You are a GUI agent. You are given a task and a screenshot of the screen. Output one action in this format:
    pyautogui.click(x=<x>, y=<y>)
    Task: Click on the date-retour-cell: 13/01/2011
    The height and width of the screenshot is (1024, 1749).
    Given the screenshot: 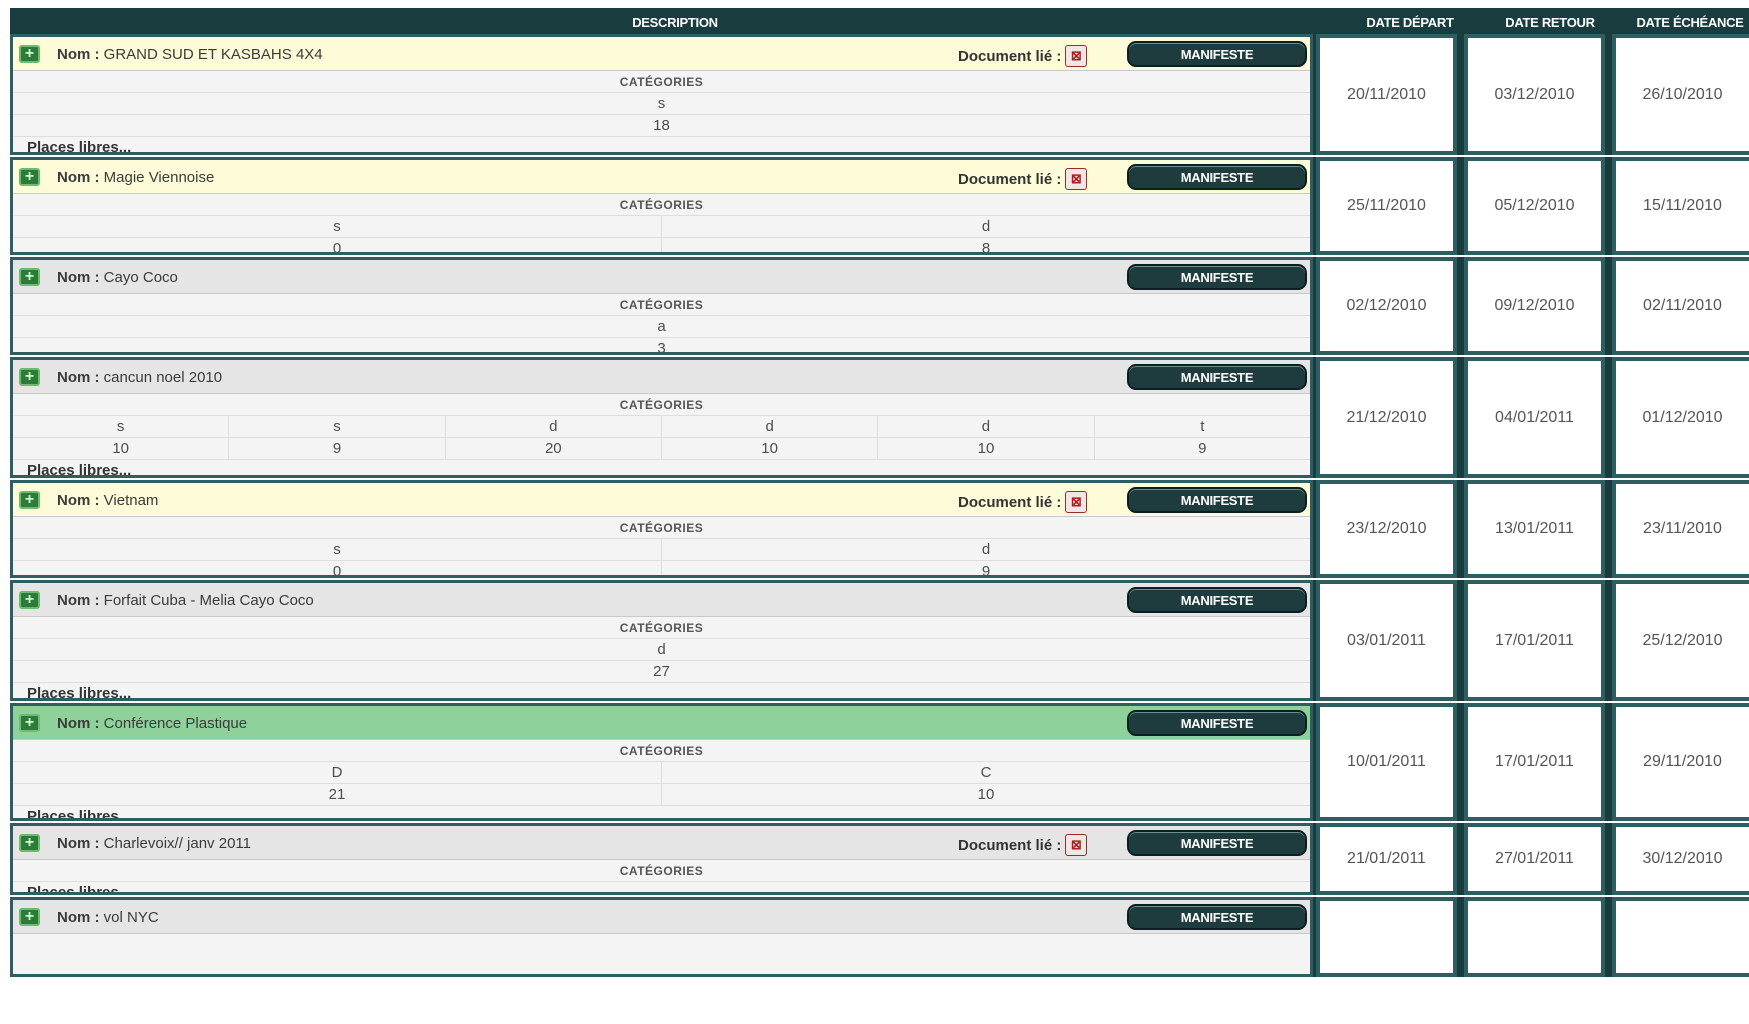 What is the action you would take?
    pyautogui.click(x=1534, y=529)
    